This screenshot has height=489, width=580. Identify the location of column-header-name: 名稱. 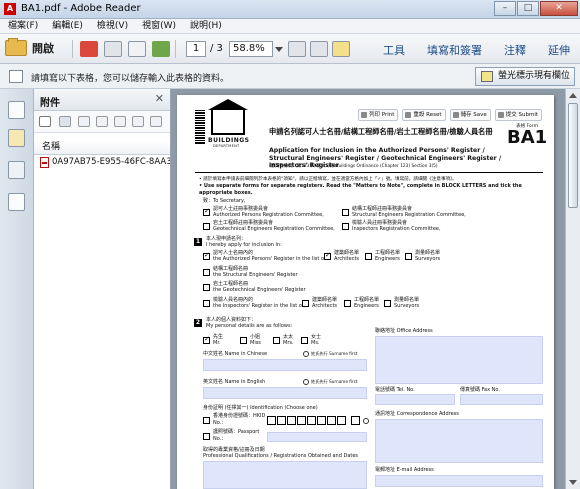
(102, 148).